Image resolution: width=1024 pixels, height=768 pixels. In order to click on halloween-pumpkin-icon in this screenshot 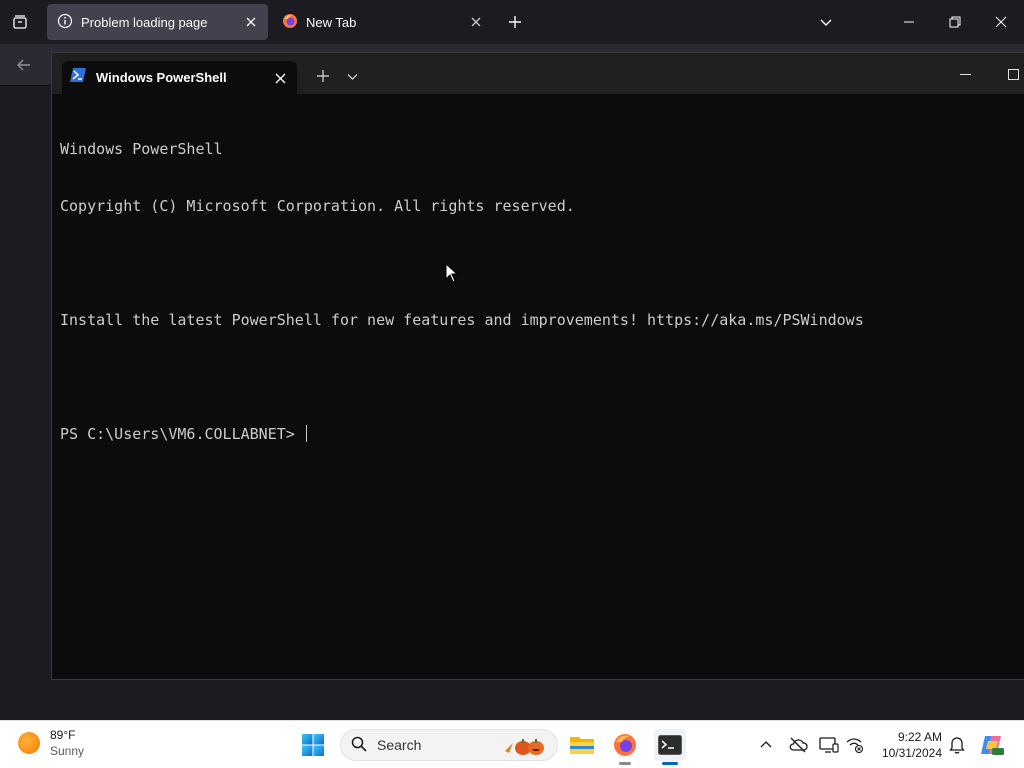, I will do `click(526, 746)`.